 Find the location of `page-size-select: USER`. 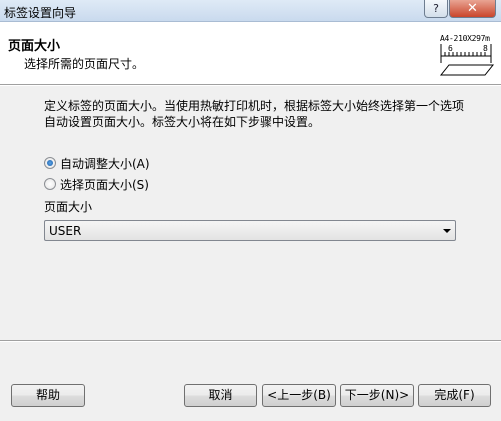

page-size-select: USER is located at coordinates (250, 230).